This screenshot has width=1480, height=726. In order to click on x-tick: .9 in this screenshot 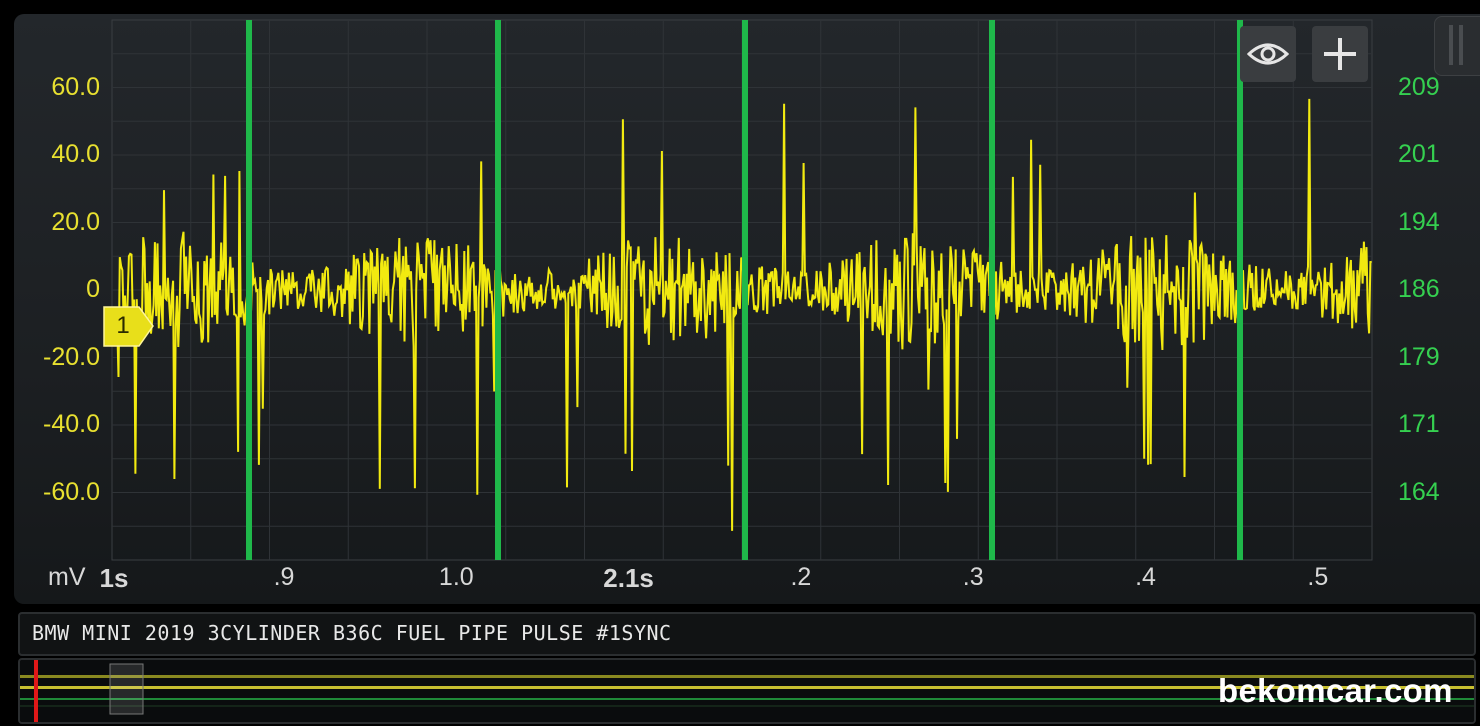, I will do `click(284, 577)`.